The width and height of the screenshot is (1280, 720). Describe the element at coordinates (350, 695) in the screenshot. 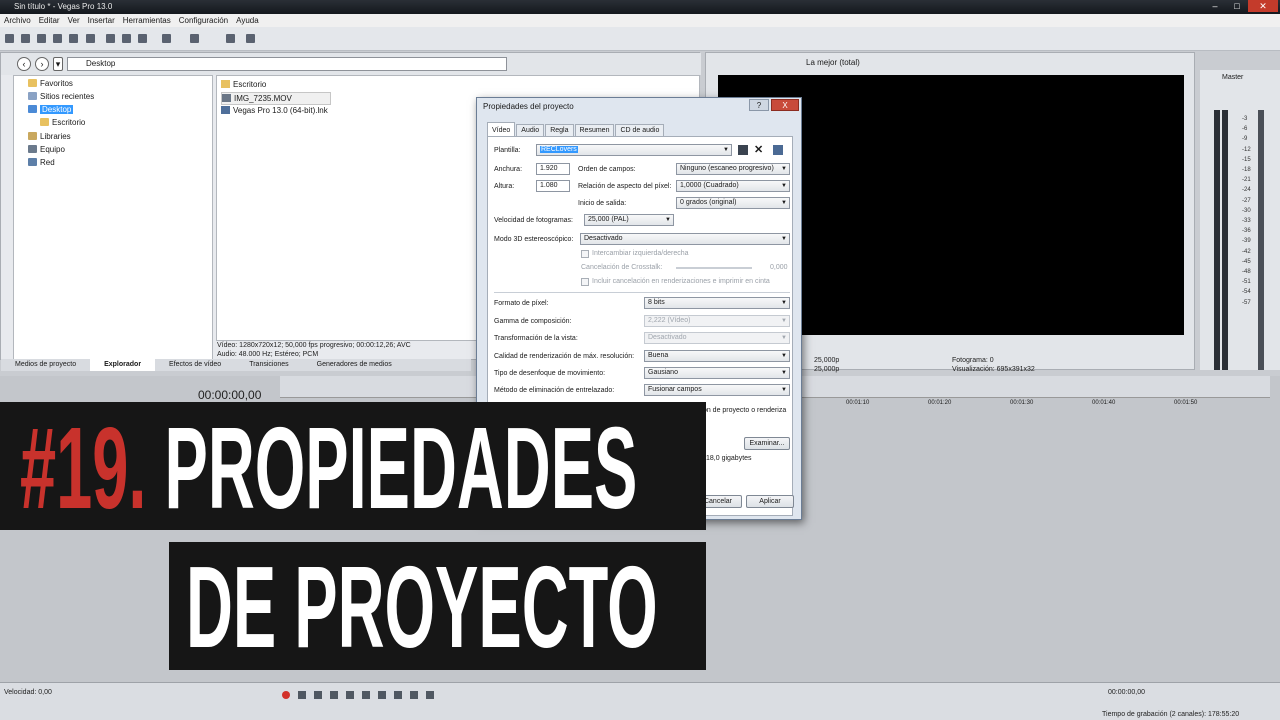

I see `pause-icon` at that location.